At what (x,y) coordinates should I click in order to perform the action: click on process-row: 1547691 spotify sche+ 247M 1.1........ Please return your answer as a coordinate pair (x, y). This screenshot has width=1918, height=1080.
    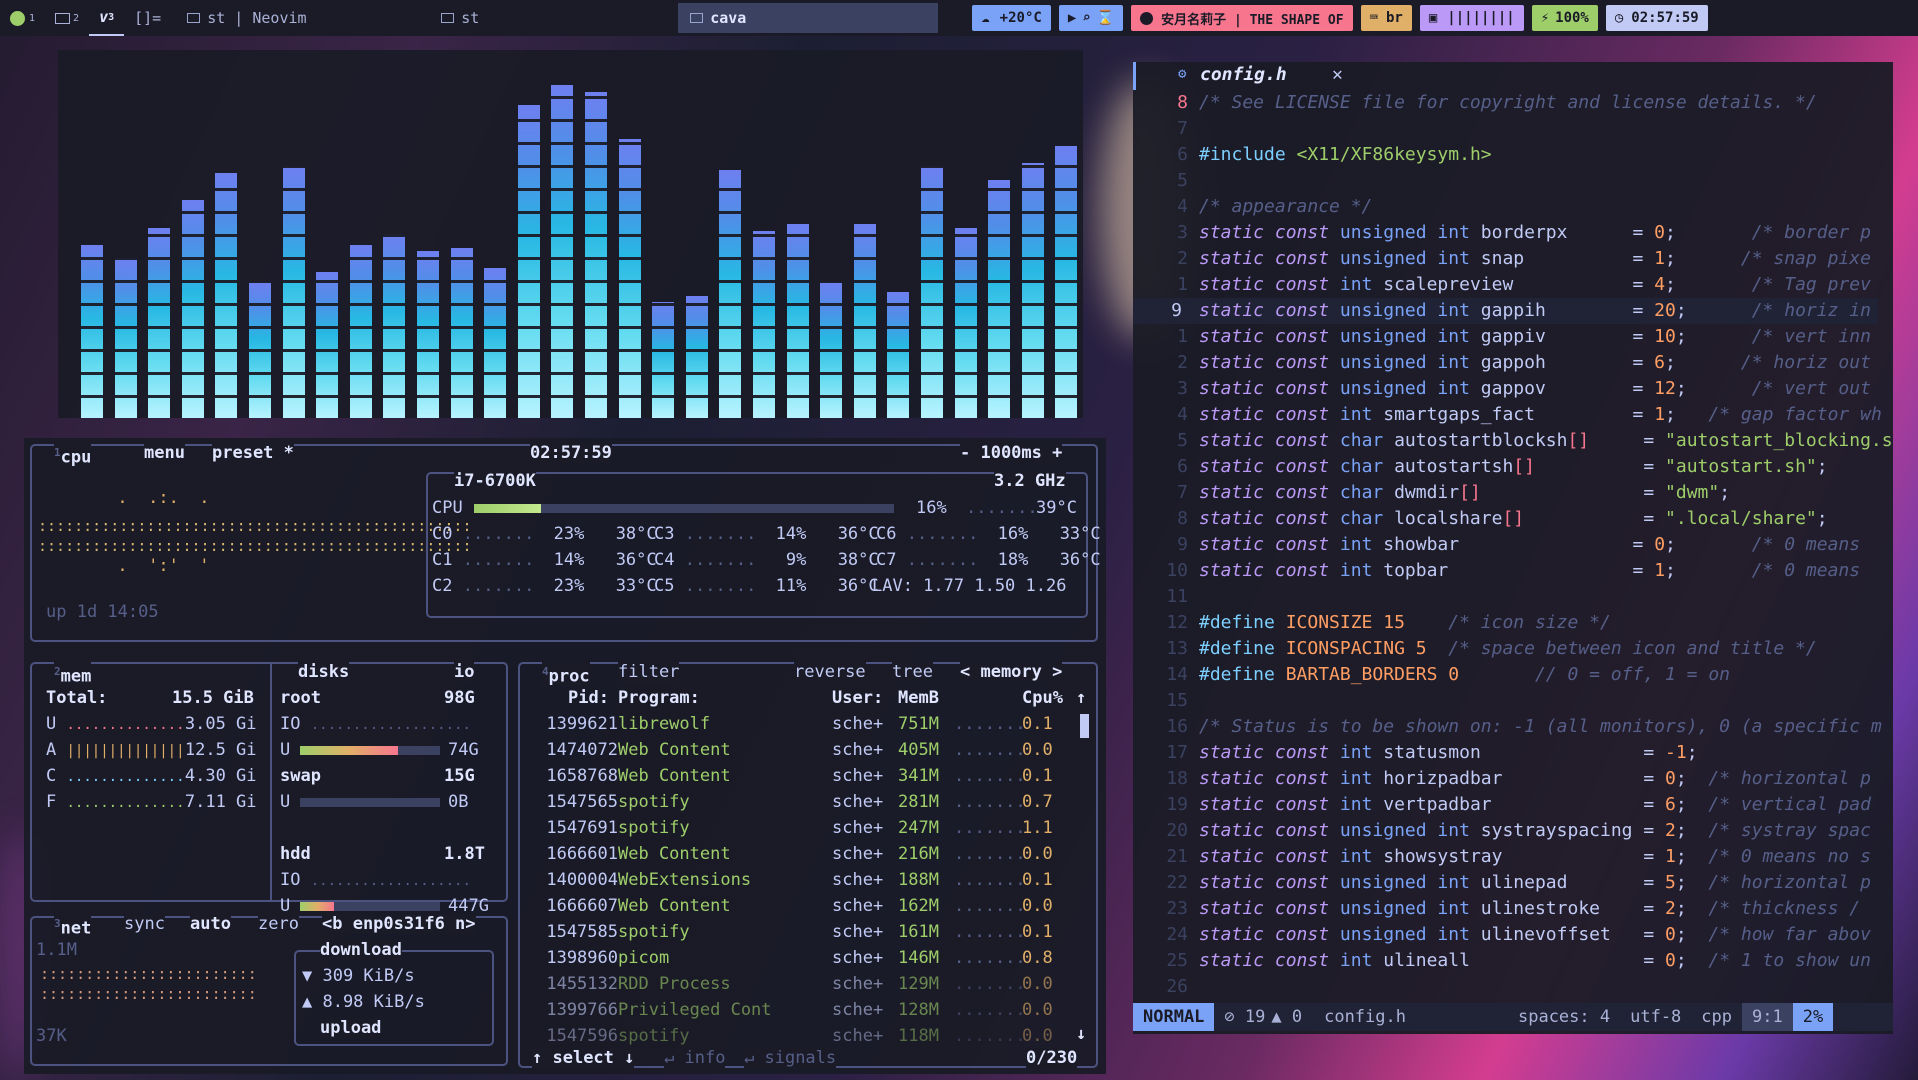
    Looking at the image, I should click on (554, 829).